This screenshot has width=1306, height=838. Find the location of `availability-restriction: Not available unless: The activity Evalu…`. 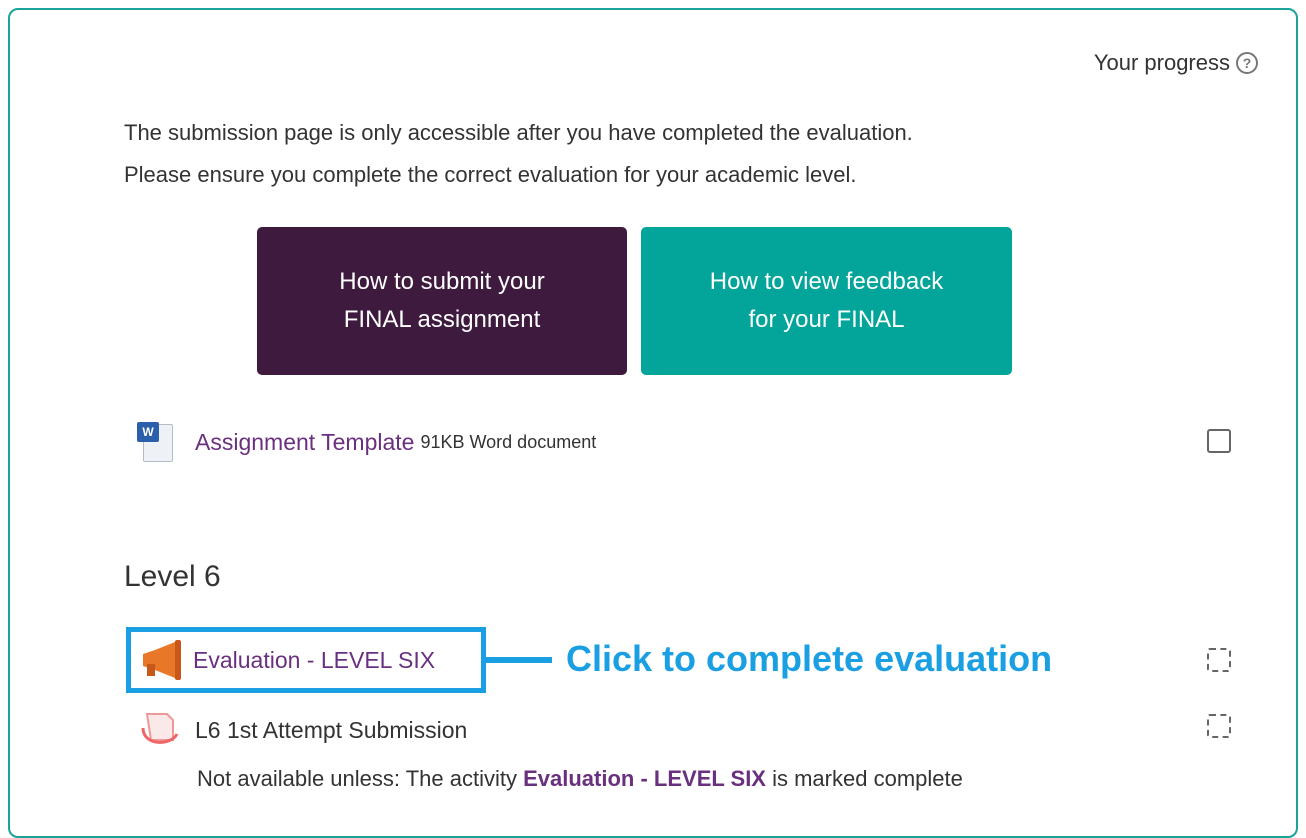

availability-restriction: Not available unless: The activity Evalu… is located at coordinates (580, 779).